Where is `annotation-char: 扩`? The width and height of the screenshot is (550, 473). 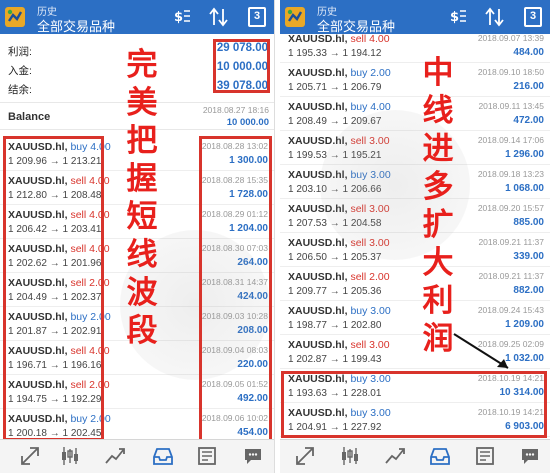 annotation-char: 扩 is located at coordinates (438, 225).